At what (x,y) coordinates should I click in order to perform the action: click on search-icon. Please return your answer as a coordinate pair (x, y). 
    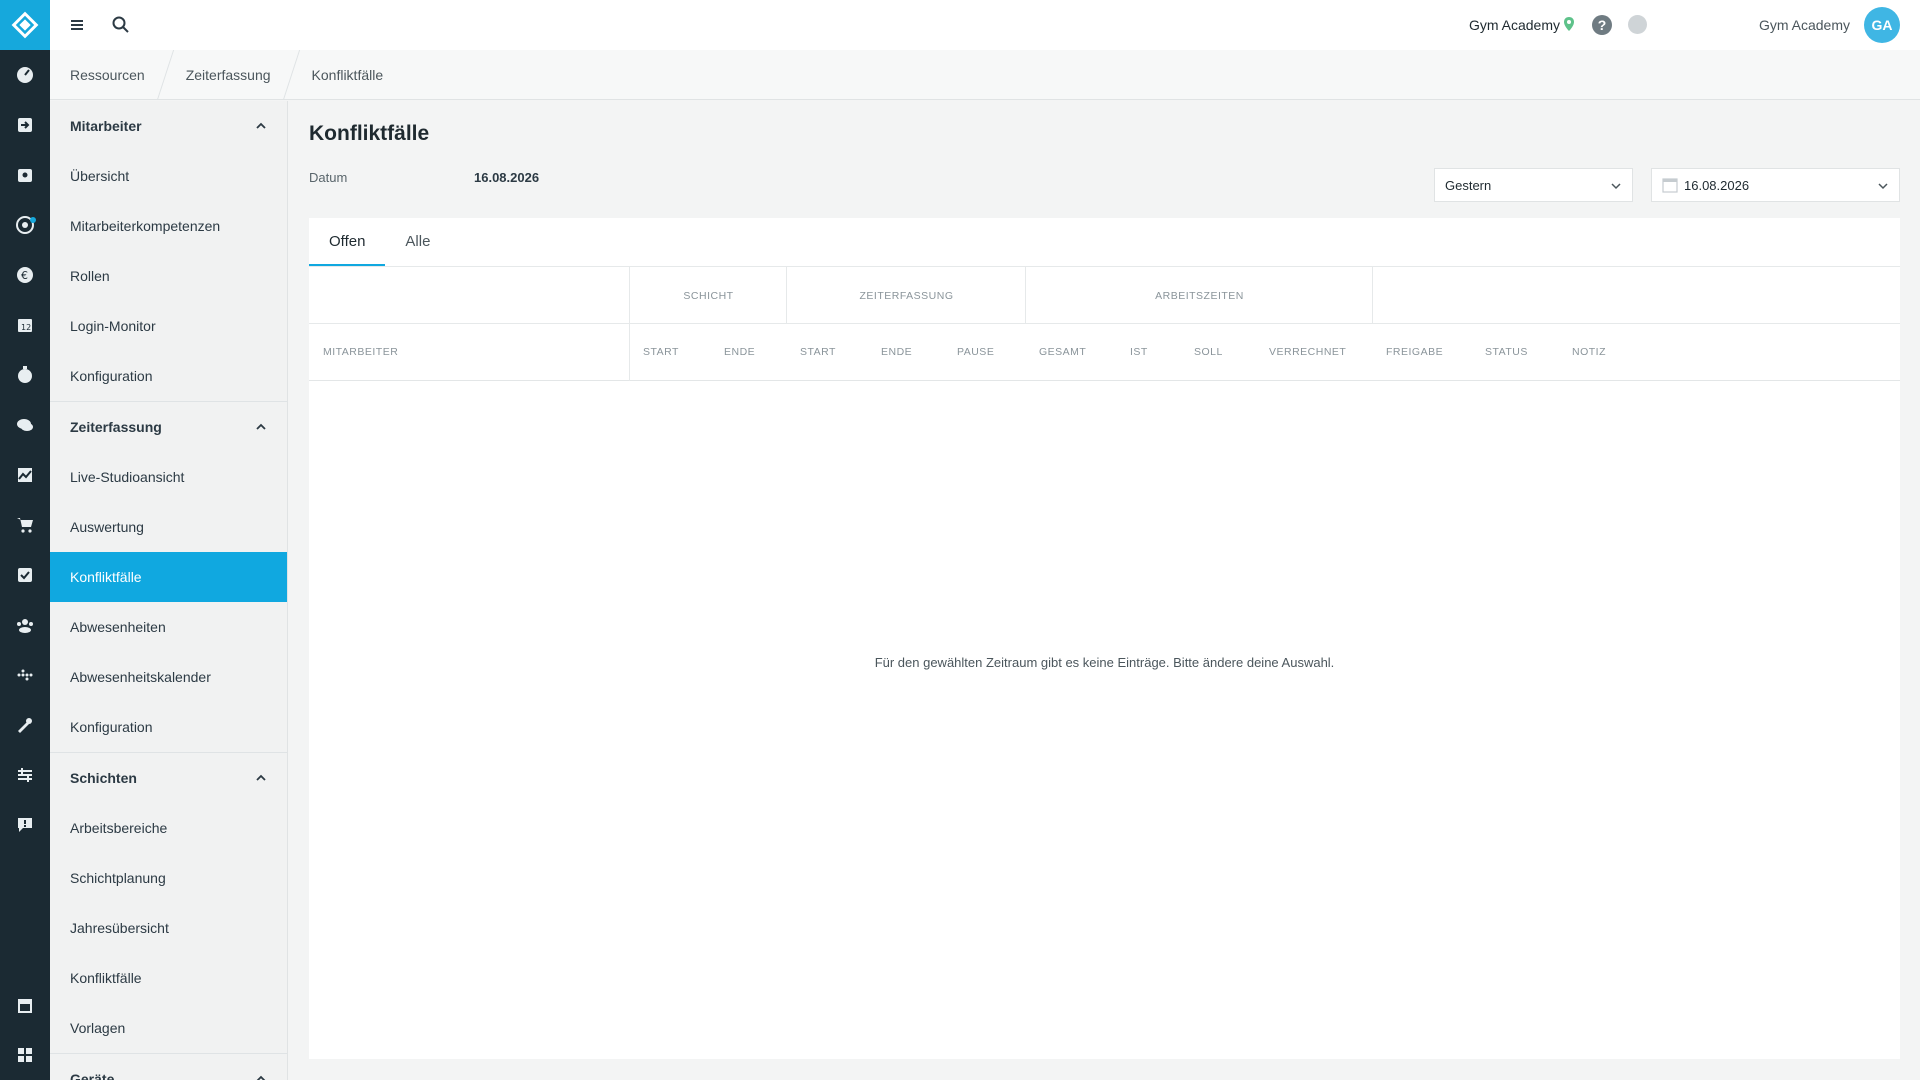
    Looking at the image, I should click on (121, 25).